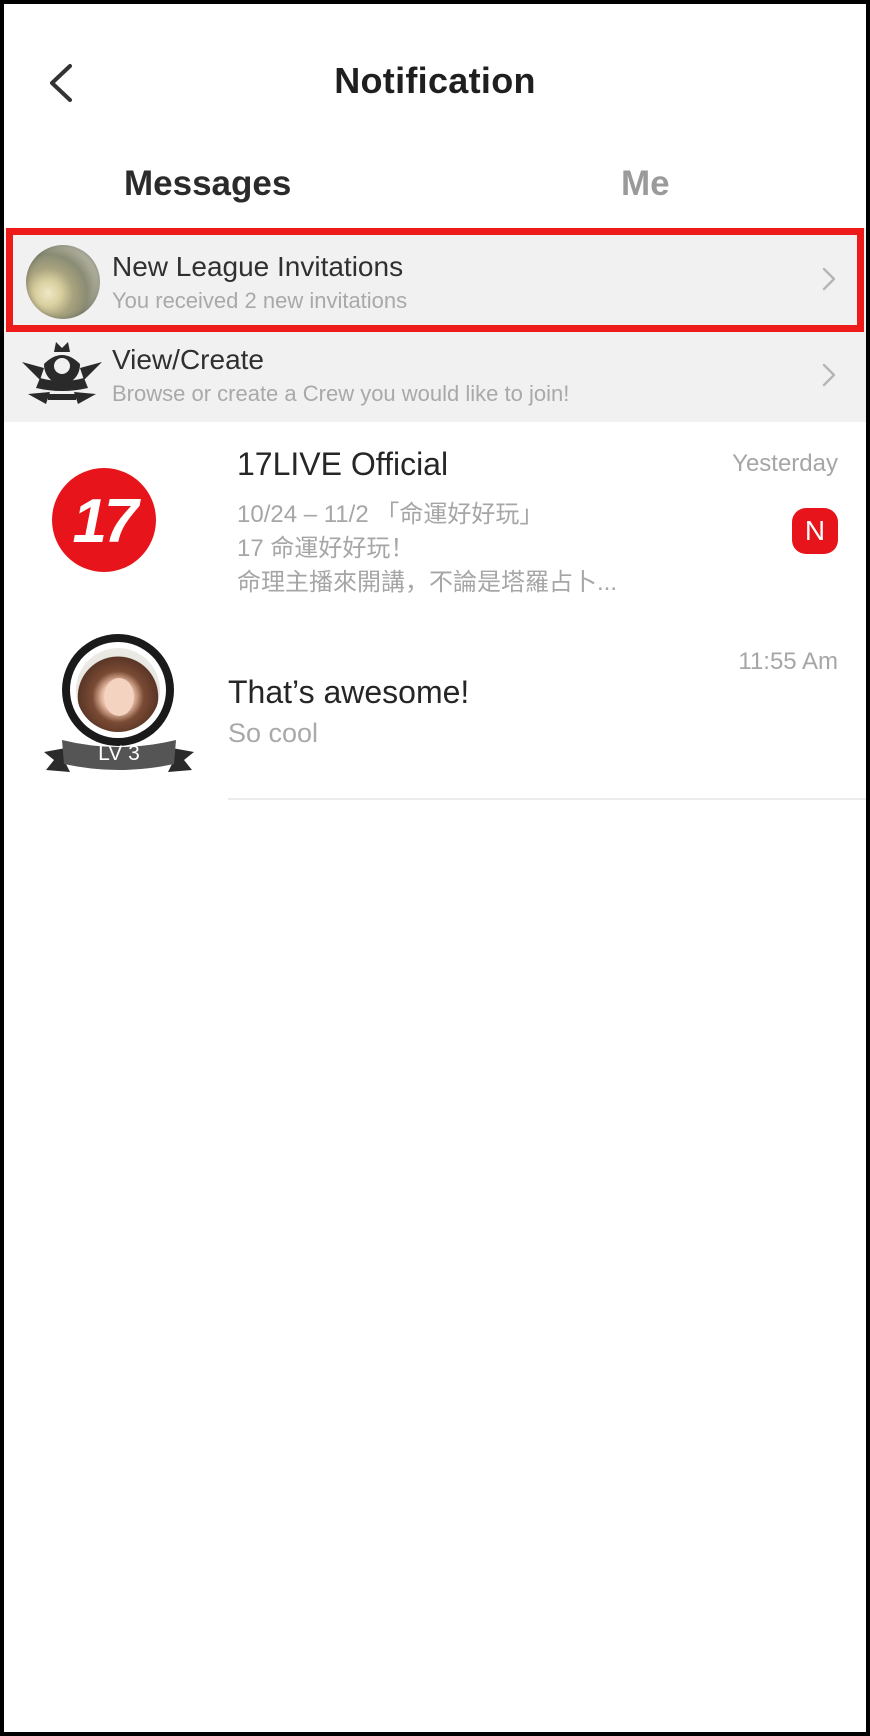  What do you see at coordinates (645, 184) in the screenshot?
I see `tab-me: Me` at bounding box center [645, 184].